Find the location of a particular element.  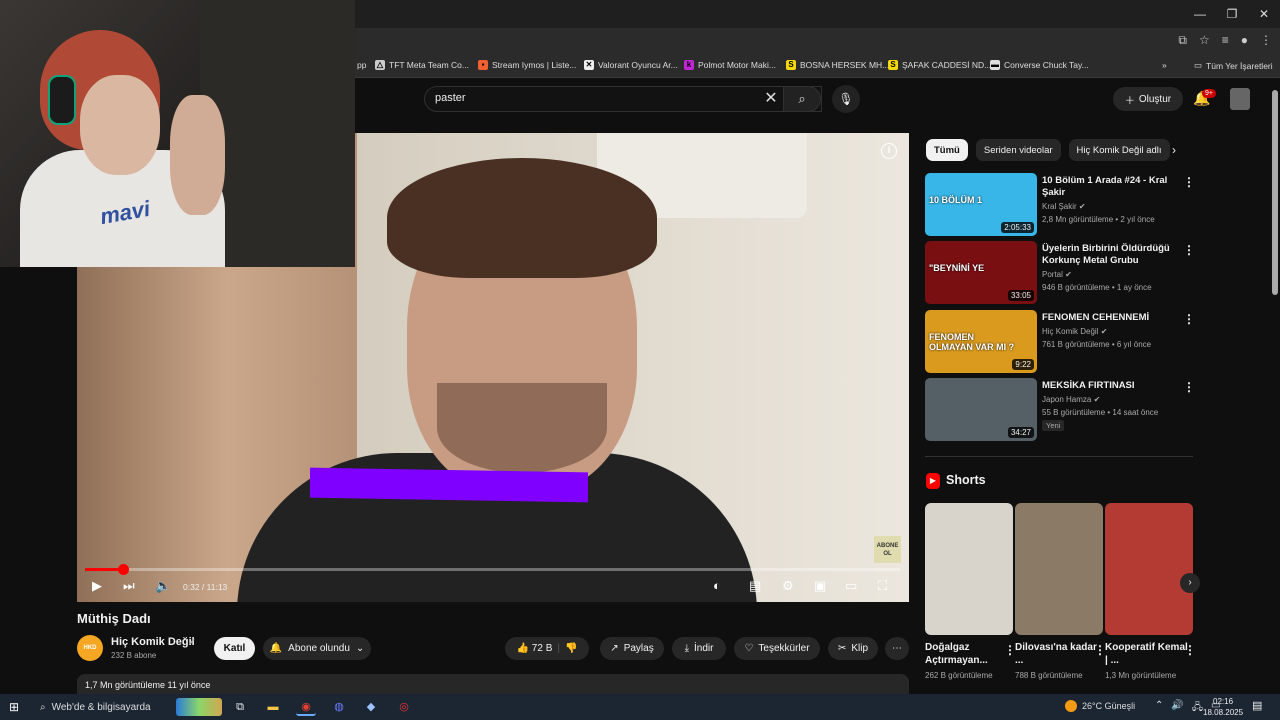

taskbar-clock: 02:16 18.08.2025 is located at coordinates (1223, 707).